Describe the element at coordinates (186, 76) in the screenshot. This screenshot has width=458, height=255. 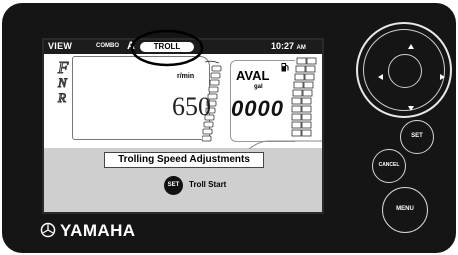
I see `rpm-unit: r/min` at that location.